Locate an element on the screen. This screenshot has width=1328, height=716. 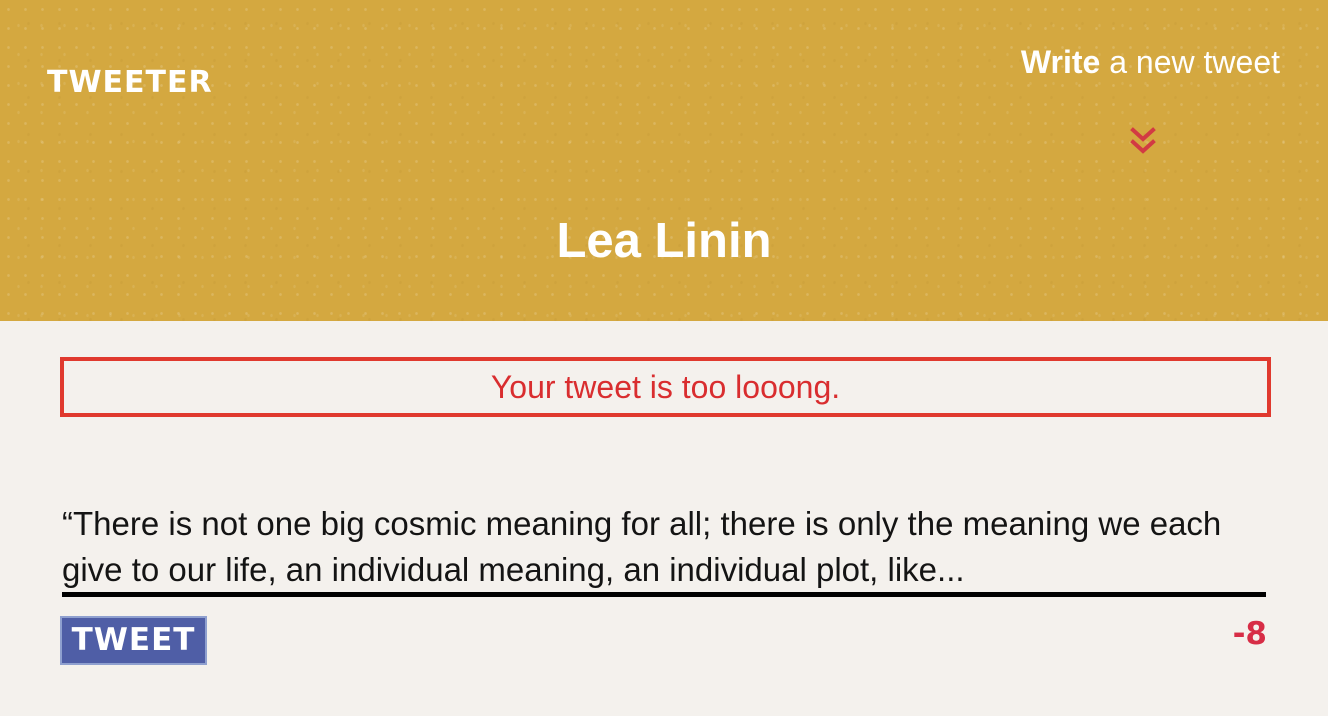
write-new-tweet-emphasis: Write is located at coordinates (1060, 62).